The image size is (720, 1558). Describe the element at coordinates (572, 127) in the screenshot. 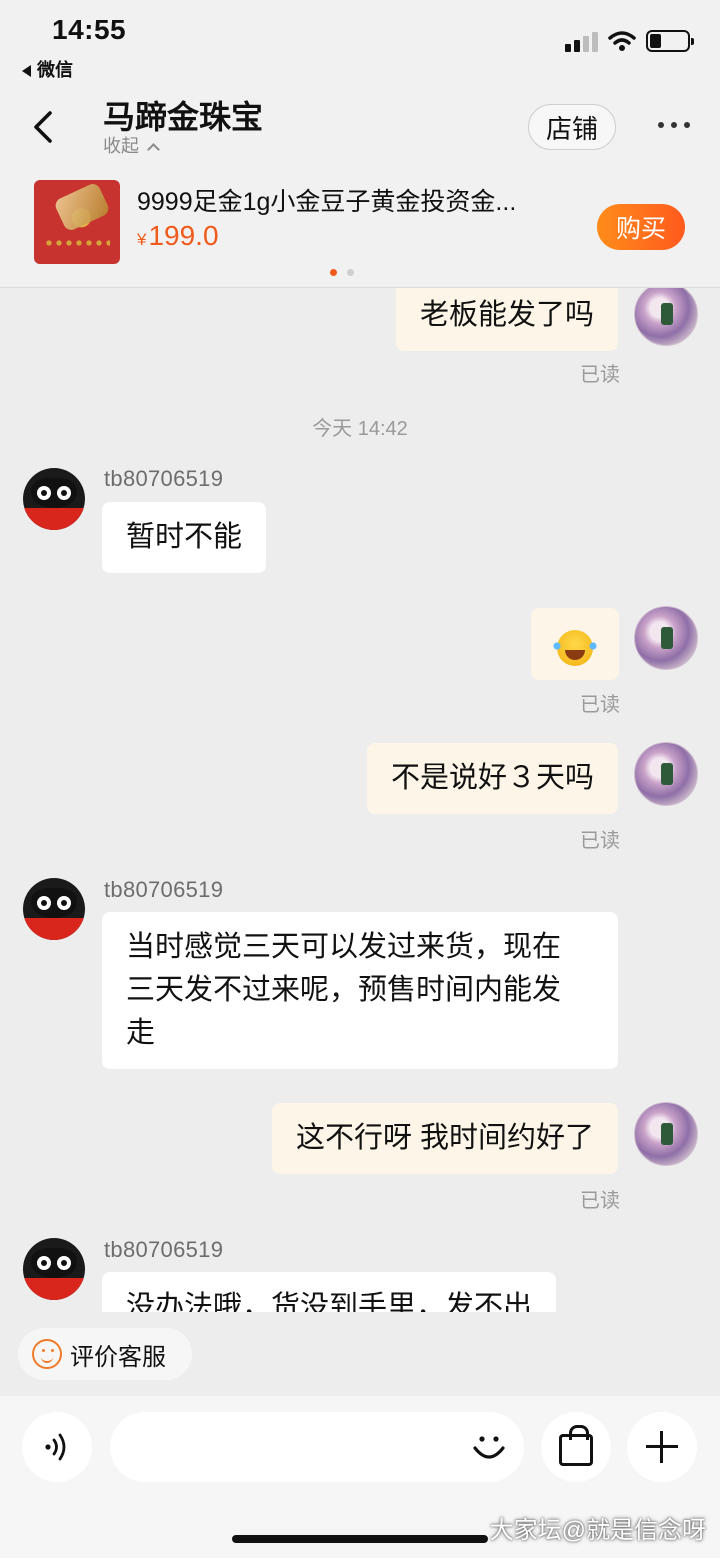

I see `store-button: 店铺` at that location.